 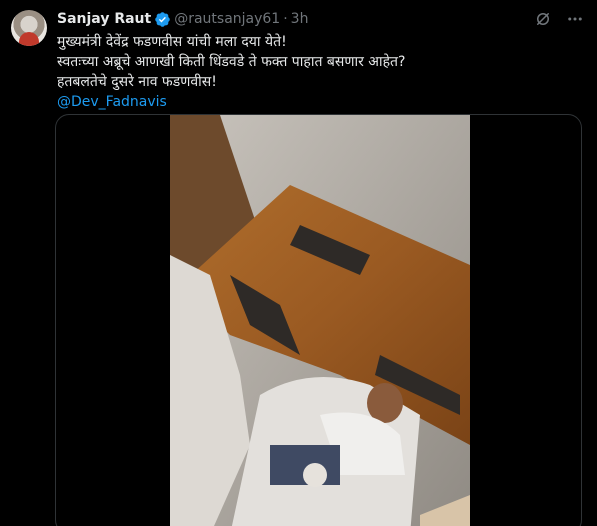 What do you see at coordinates (29, 28) in the screenshot?
I see `author-avatar` at bounding box center [29, 28].